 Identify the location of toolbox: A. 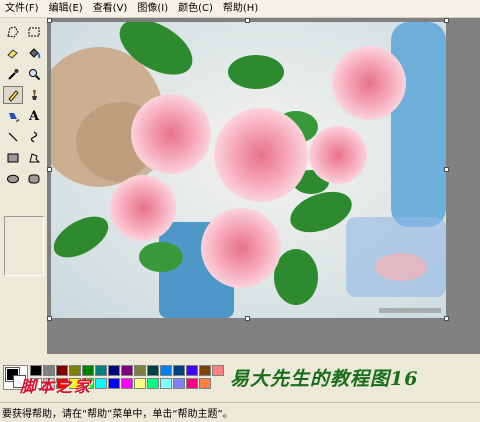
(23, 186).